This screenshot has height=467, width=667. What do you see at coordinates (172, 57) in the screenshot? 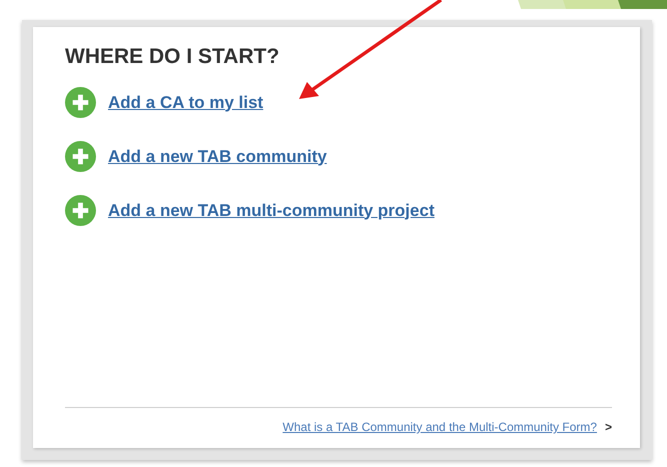
I see `panel-title: WHERE DO I START?` at bounding box center [172, 57].